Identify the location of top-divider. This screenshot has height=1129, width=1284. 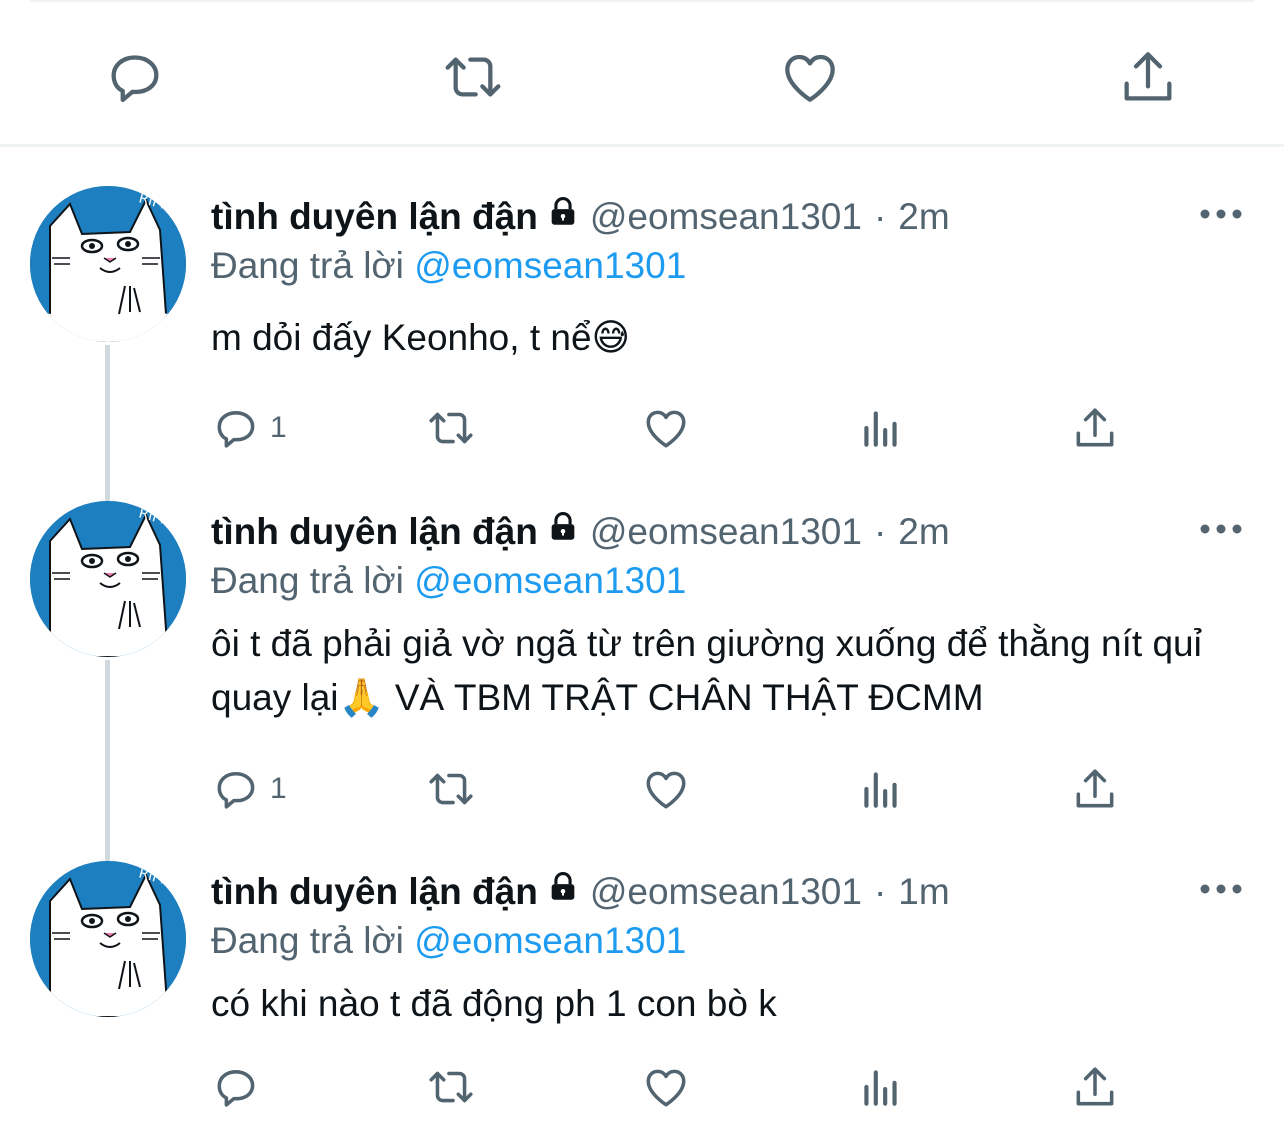
(642, 1).